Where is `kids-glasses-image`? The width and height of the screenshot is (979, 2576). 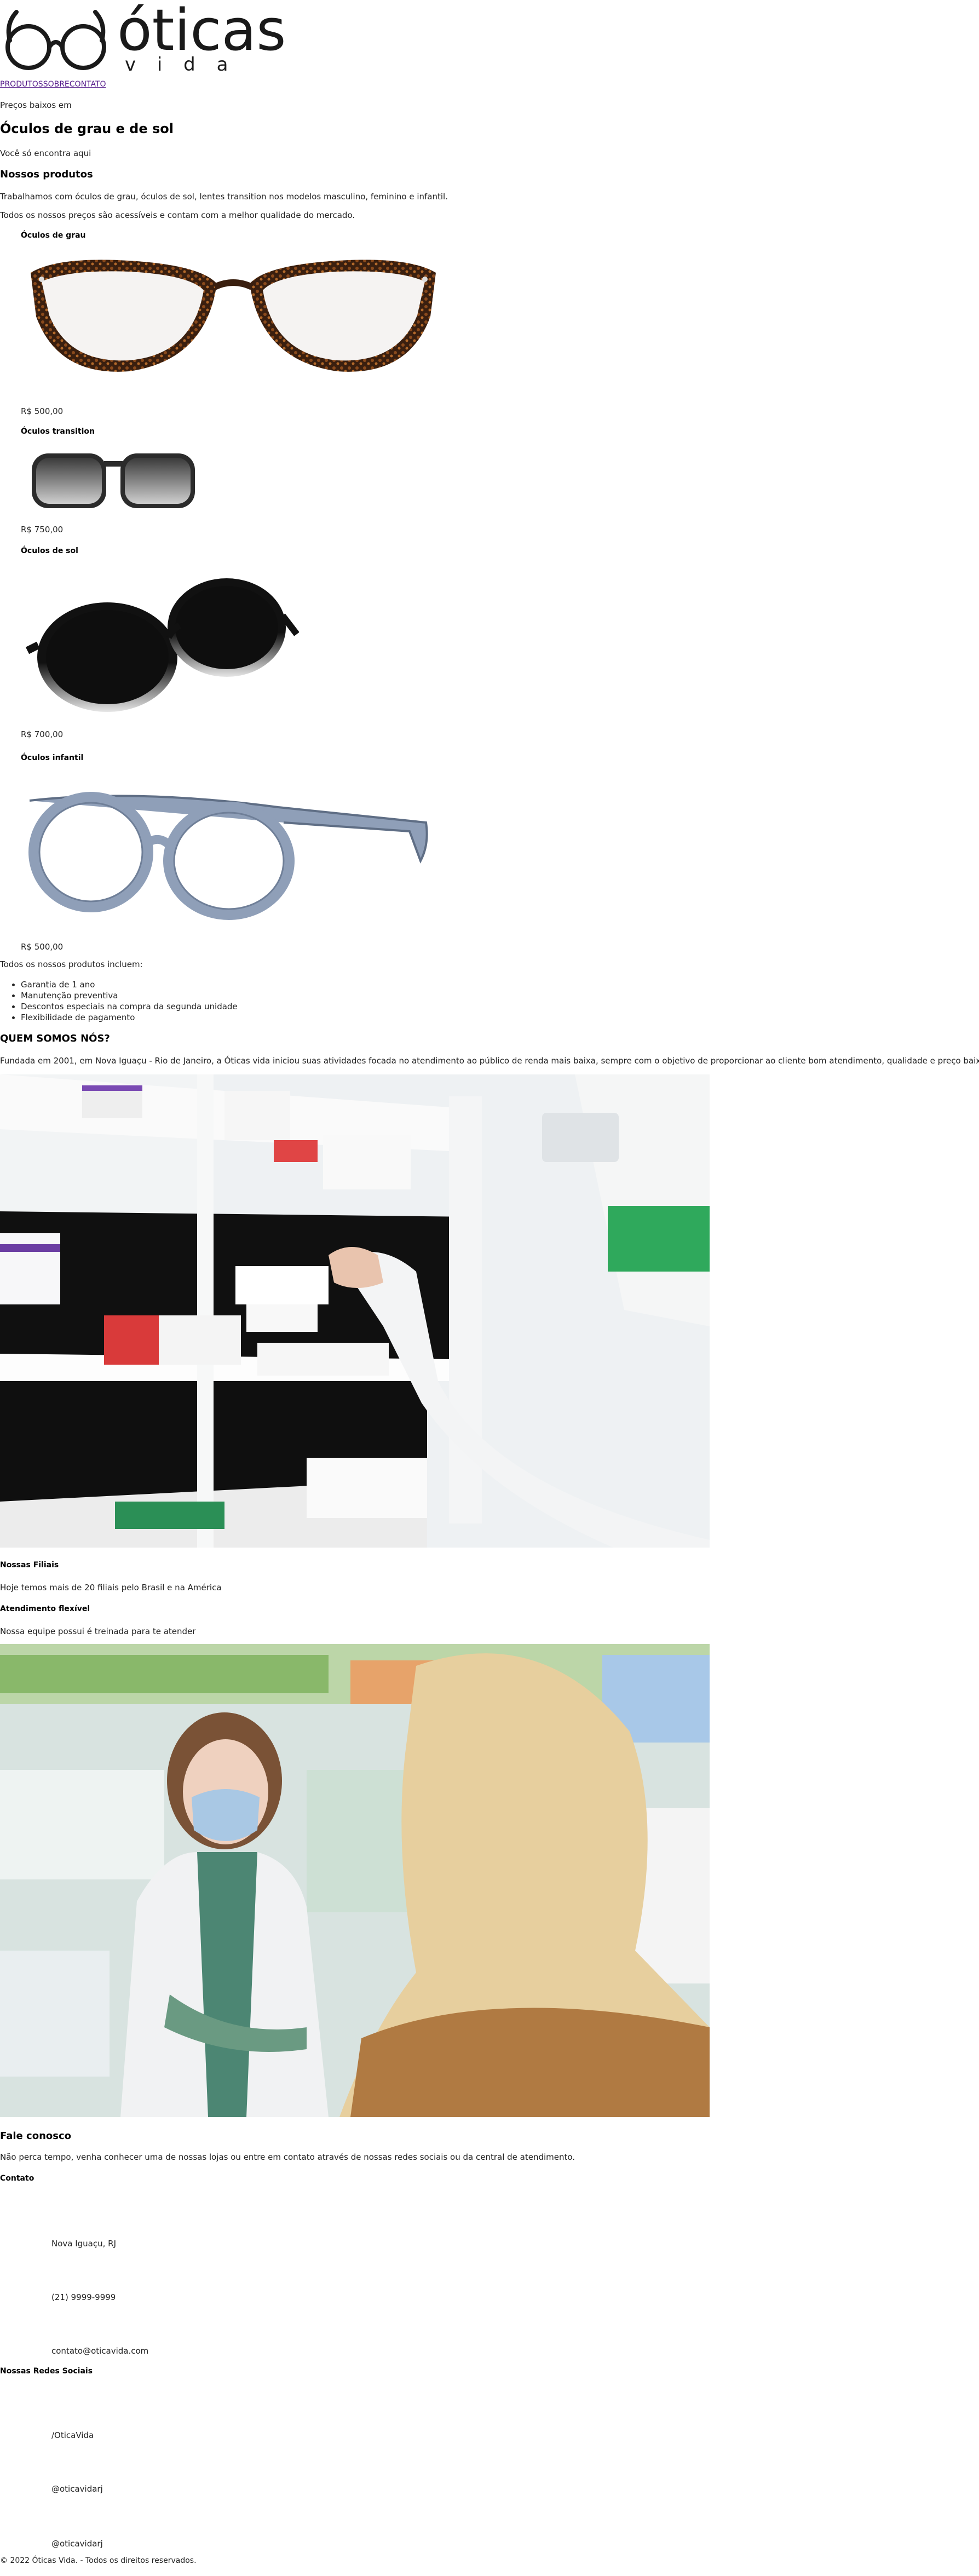
kids-glasses-image is located at coordinates (228, 856).